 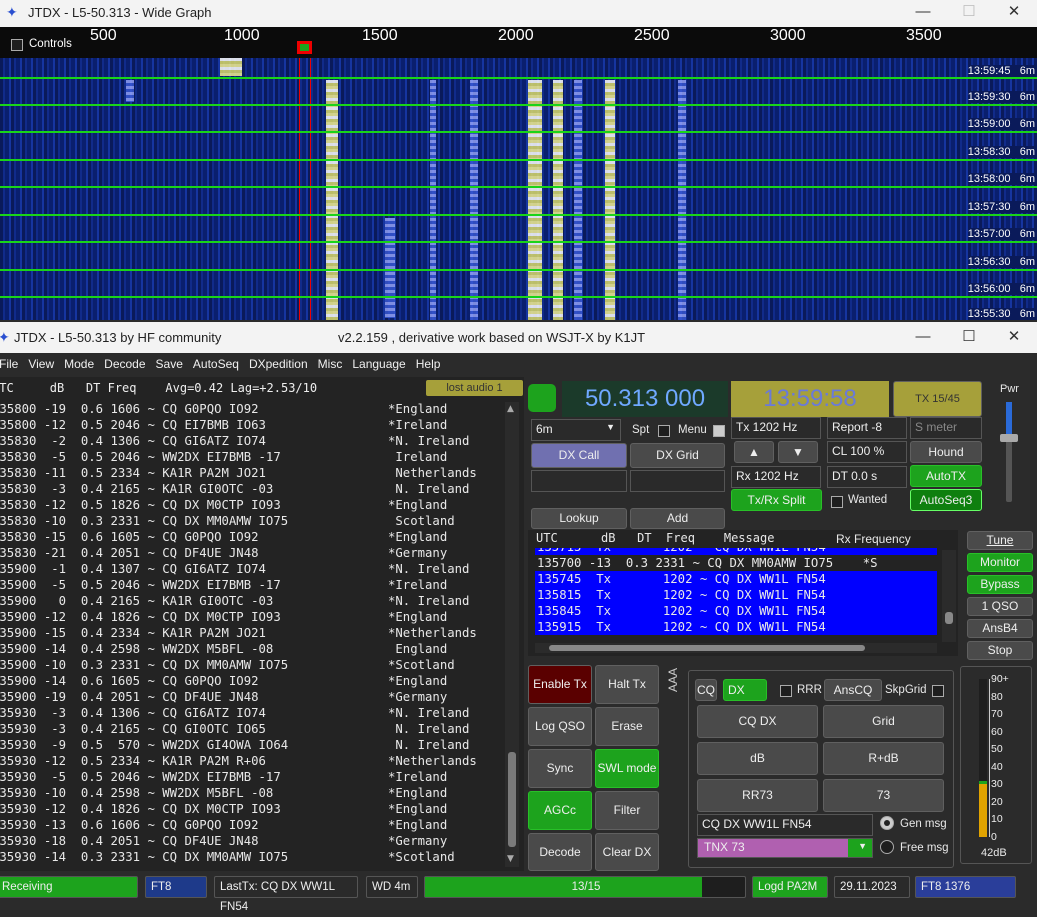 What do you see at coordinates (707, 648) in the screenshot?
I see `rx-hscroll-thumb` at bounding box center [707, 648].